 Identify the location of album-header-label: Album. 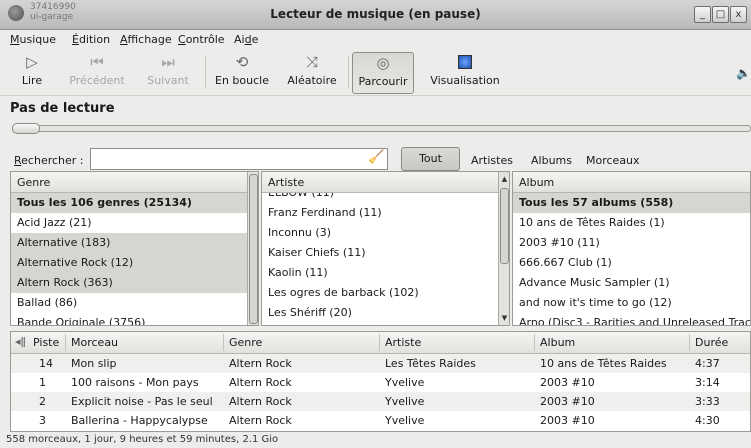
(537, 182).